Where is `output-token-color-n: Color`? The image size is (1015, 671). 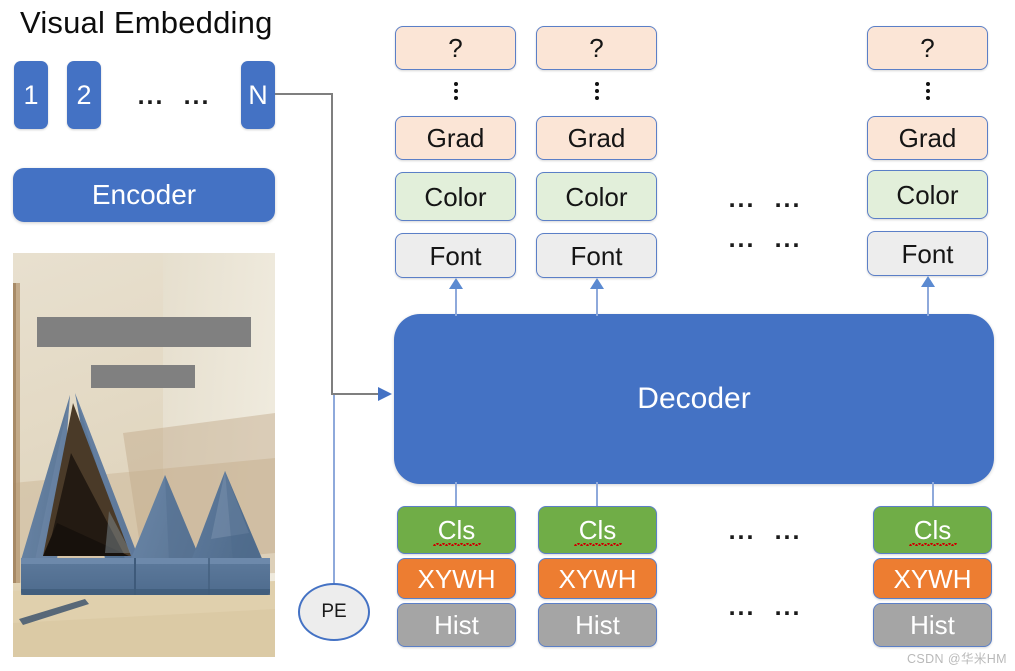
output-token-color-n: Color is located at coordinates (927, 194).